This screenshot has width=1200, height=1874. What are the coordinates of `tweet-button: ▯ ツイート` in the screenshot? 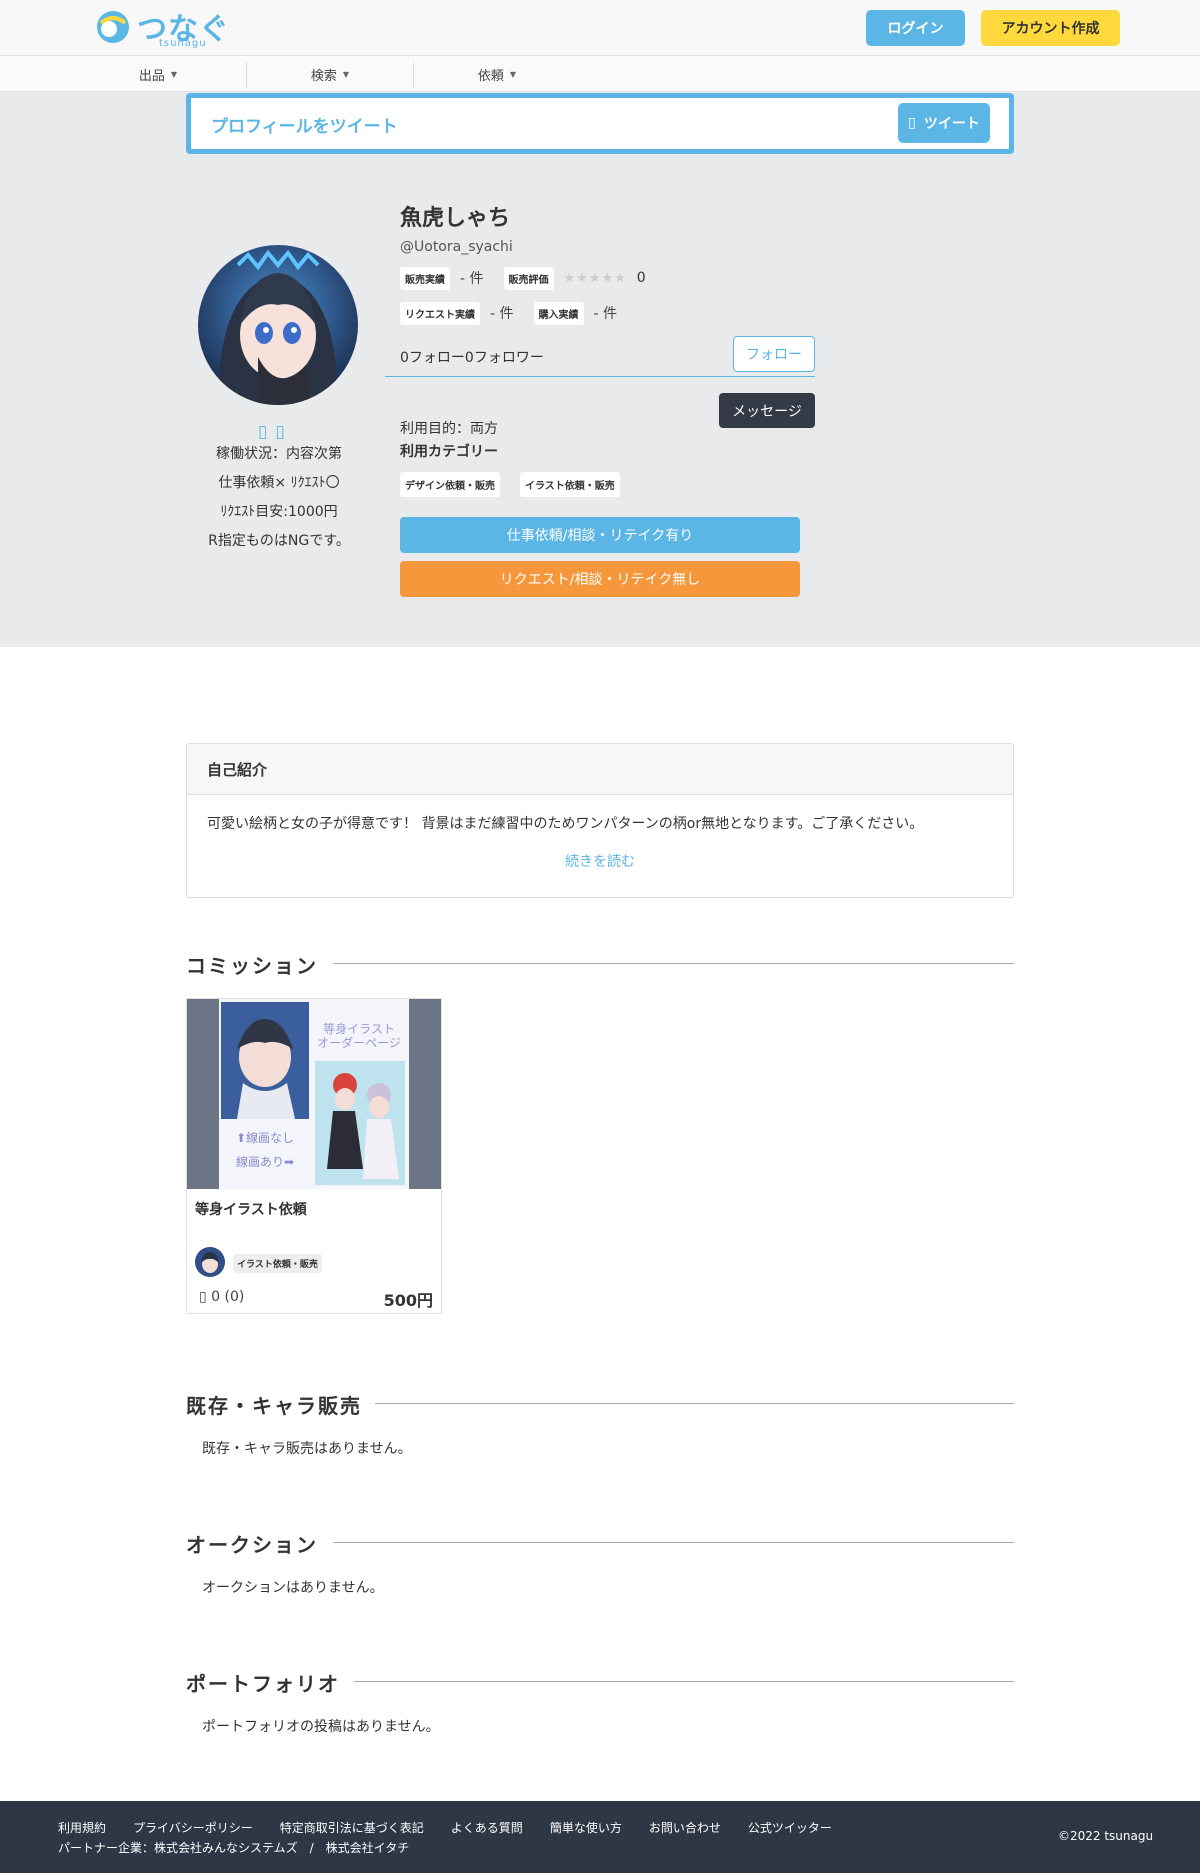 It's located at (944, 123).